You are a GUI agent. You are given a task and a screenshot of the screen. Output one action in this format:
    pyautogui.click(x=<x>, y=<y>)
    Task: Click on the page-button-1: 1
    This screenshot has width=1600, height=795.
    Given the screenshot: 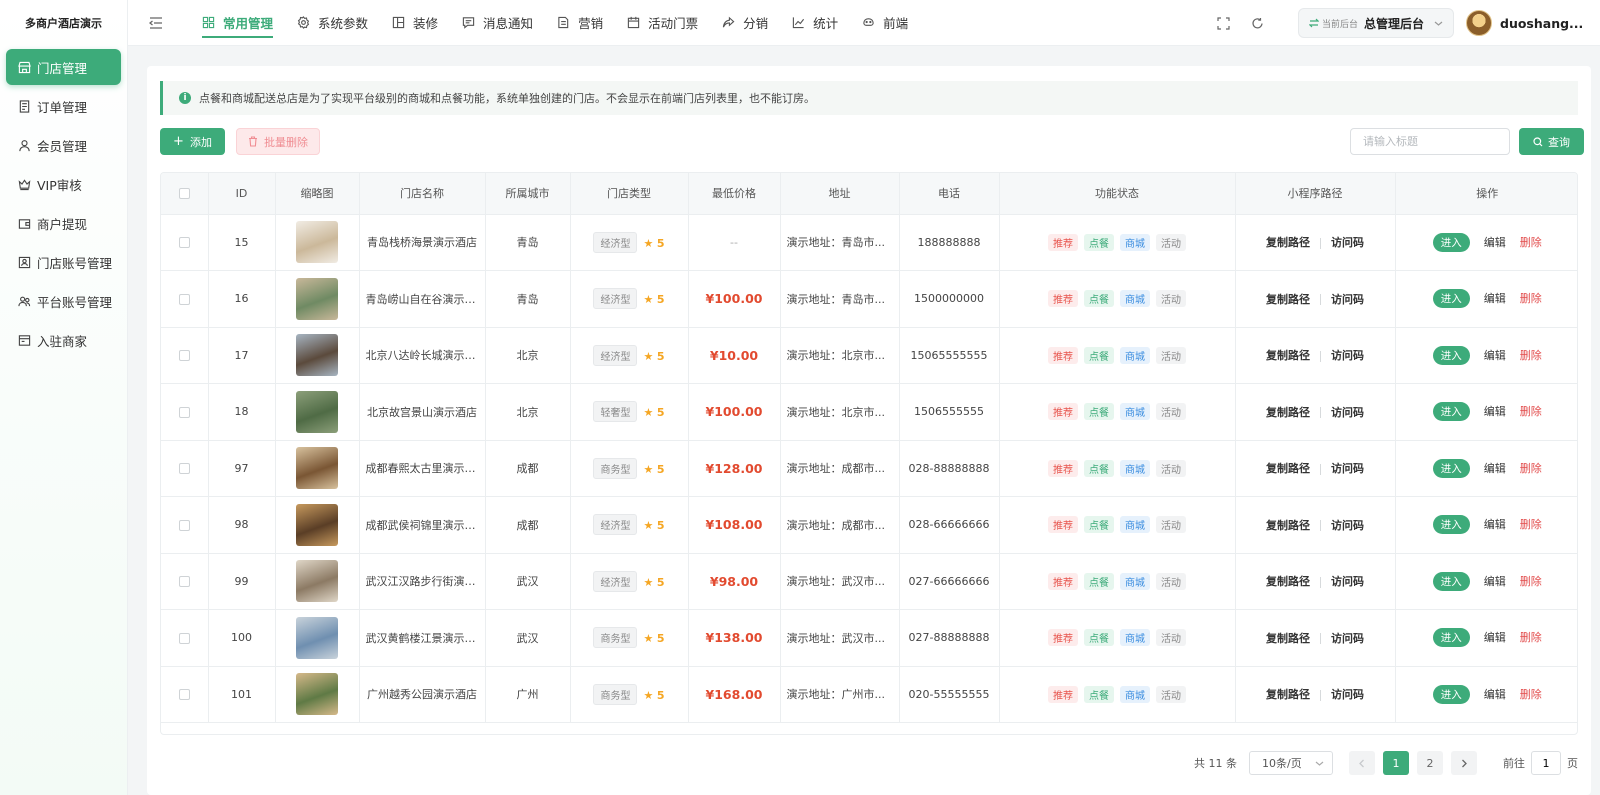 What is the action you would take?
    pyautogui.click(x=1396, y=763)
    